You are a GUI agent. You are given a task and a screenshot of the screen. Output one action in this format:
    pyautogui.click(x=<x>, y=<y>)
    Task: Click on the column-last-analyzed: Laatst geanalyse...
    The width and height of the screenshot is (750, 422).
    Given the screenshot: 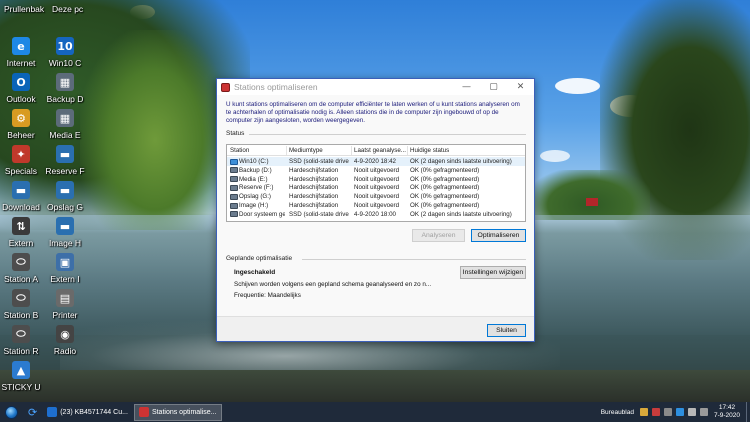 What is the action you would take?
    pyautogui.click(x=378, y=150)
    